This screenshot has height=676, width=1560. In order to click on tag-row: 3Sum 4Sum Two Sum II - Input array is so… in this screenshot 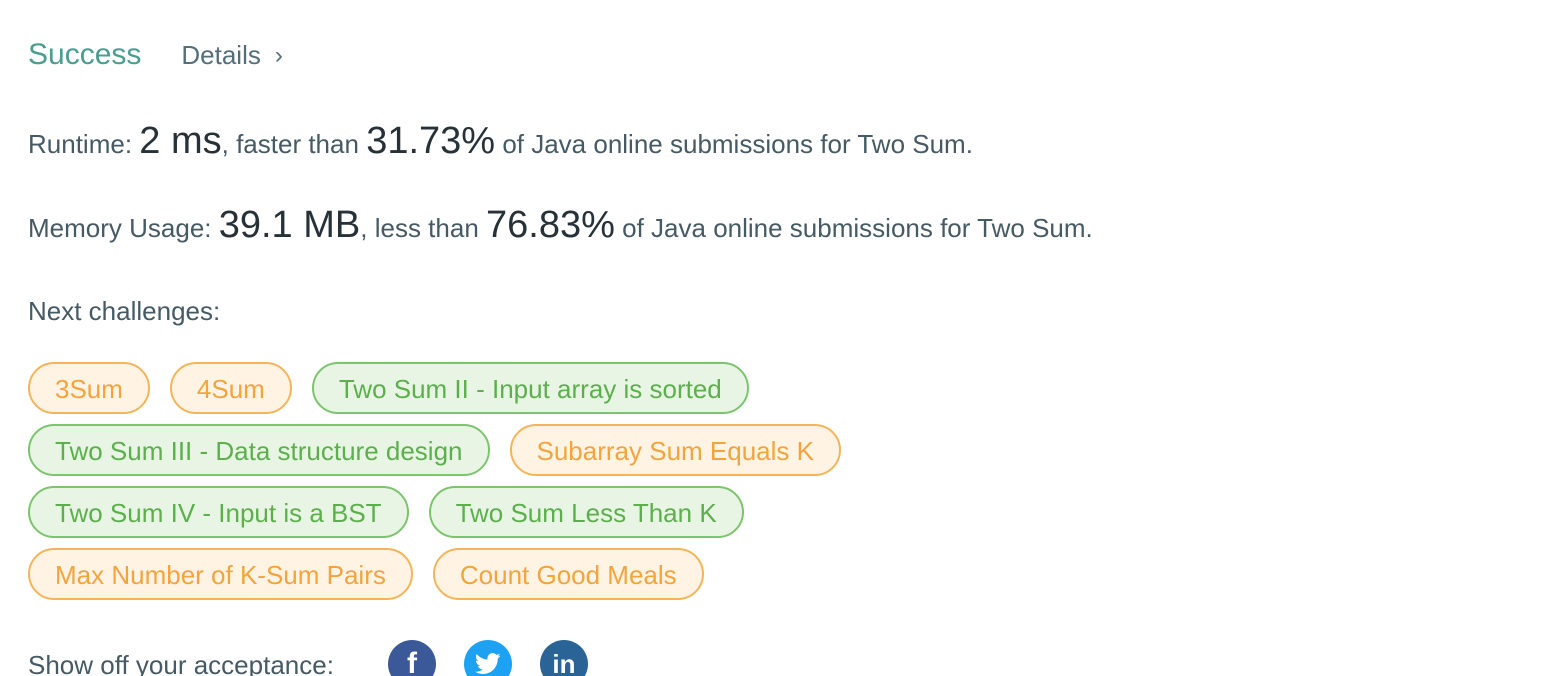, I will do `click(528, 388)`.